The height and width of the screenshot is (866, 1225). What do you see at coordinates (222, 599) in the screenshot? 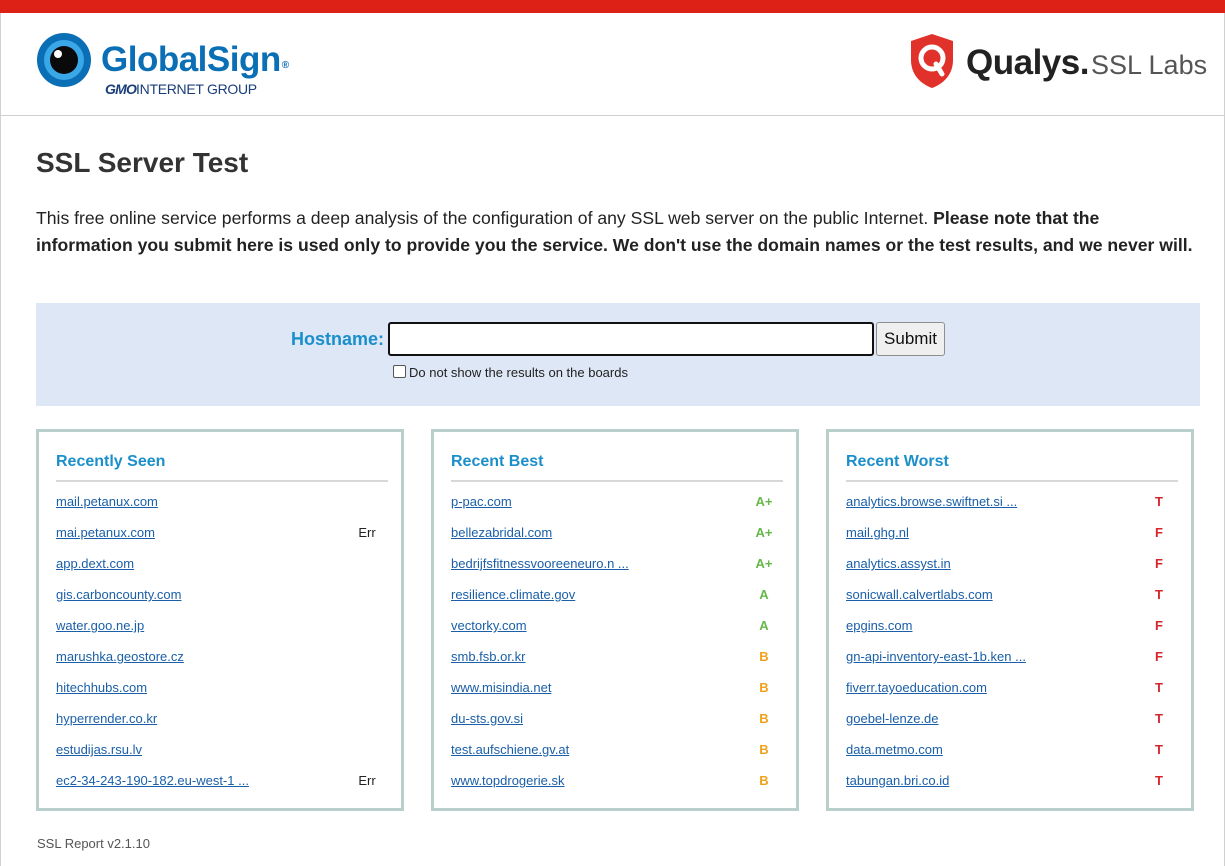
I see `list-item: gis.carboncounty.com` at bounding box center [222, 599].